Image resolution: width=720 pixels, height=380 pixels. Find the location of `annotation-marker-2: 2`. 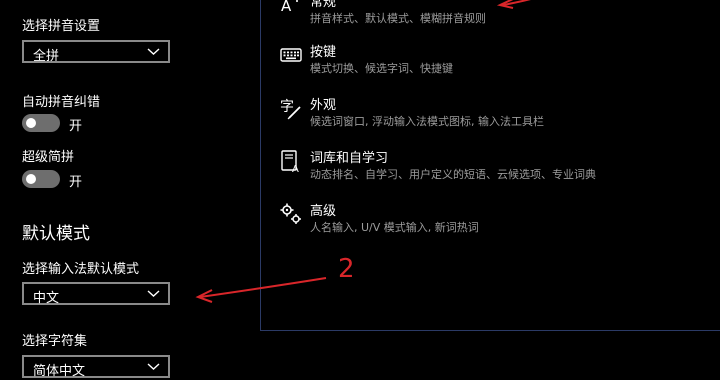

annotation-marker-2: 2 is located at coordinates (346, 269).